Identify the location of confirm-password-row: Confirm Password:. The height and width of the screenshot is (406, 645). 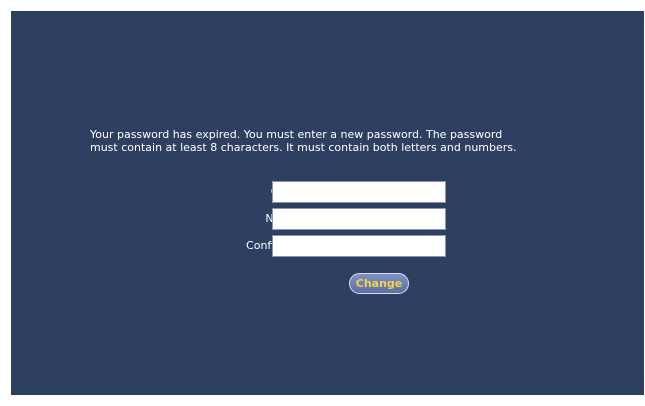
(280, 246).